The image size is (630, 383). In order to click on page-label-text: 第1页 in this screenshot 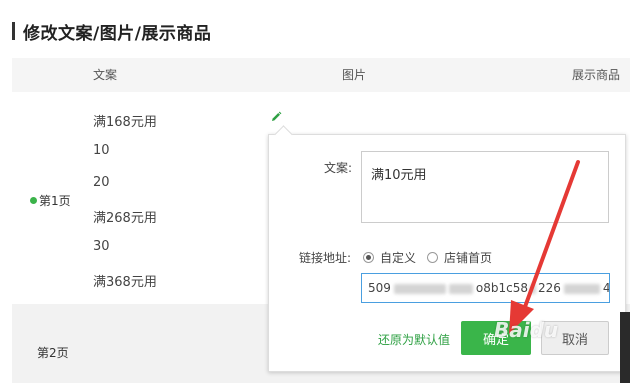, I will do `click(55, 201)`.